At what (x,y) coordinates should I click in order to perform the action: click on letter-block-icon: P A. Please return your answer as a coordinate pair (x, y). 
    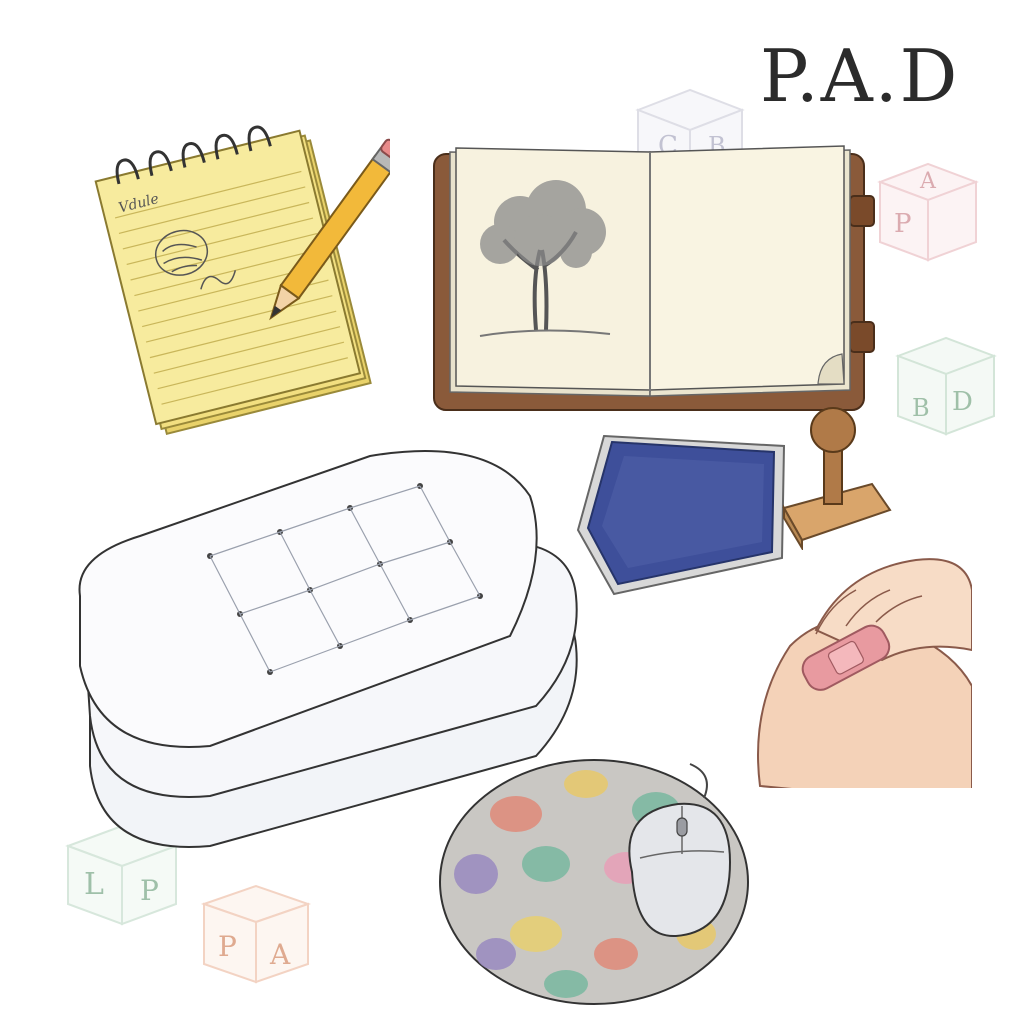
    Looking at the image, I should click on (256, 934).